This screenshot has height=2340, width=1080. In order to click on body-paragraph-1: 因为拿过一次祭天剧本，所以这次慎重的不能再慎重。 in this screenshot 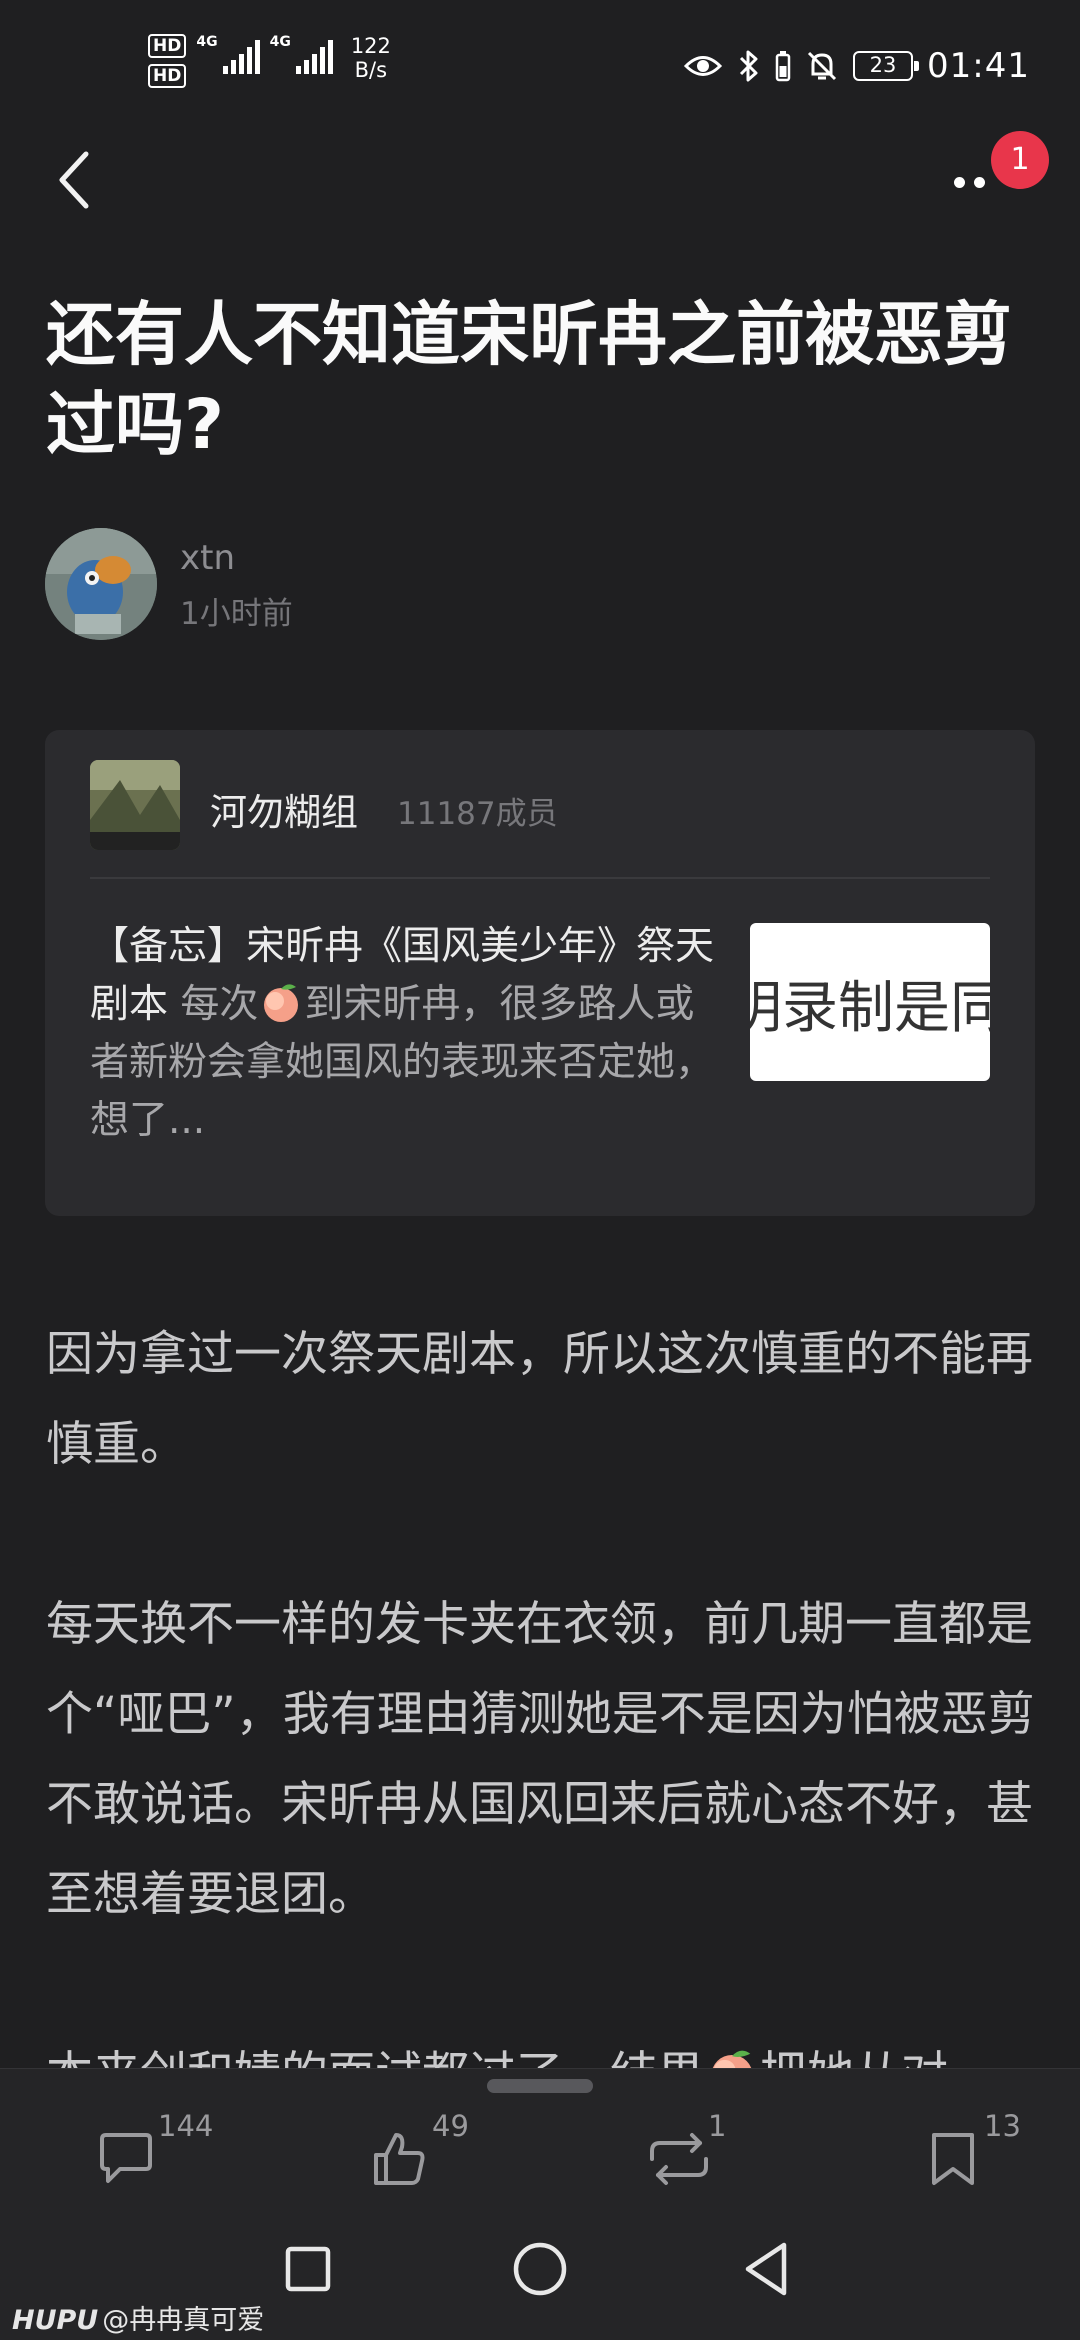, I will do `click(539, 1399)`.